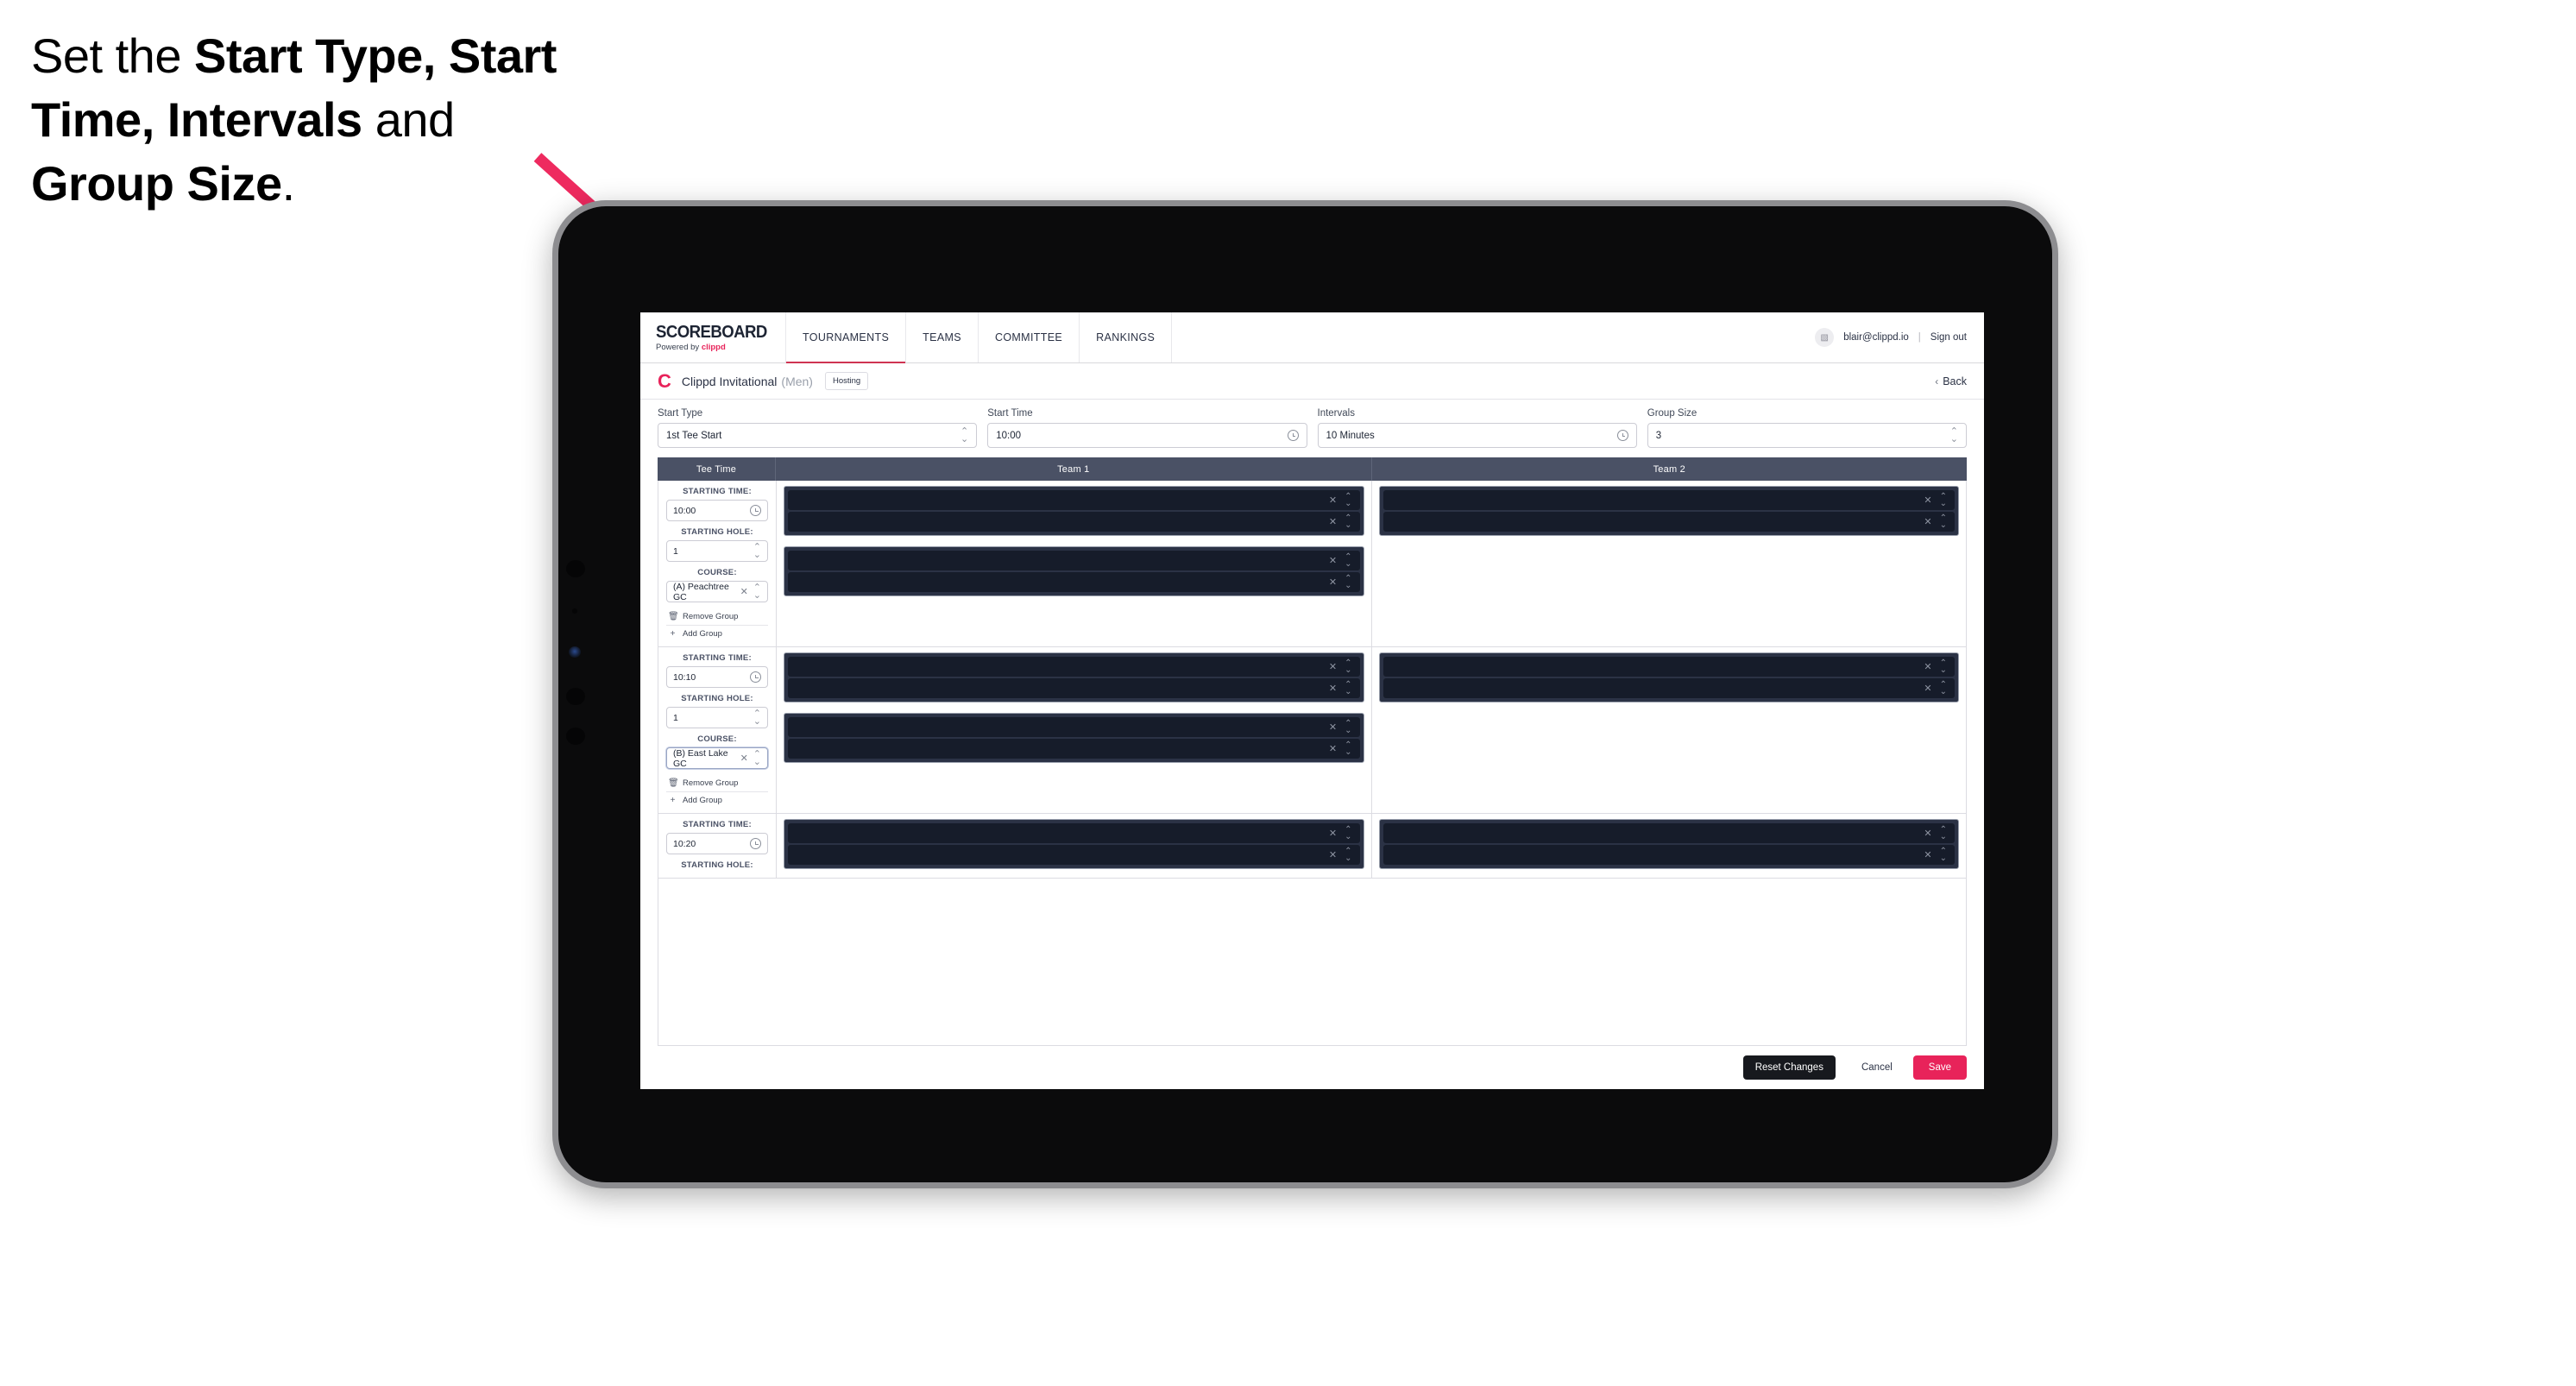  What do you see at coordinates (941, 337) in the screenshot?
I see `nav-tab-teams: TEAMS` at bounding box center [941, 337].